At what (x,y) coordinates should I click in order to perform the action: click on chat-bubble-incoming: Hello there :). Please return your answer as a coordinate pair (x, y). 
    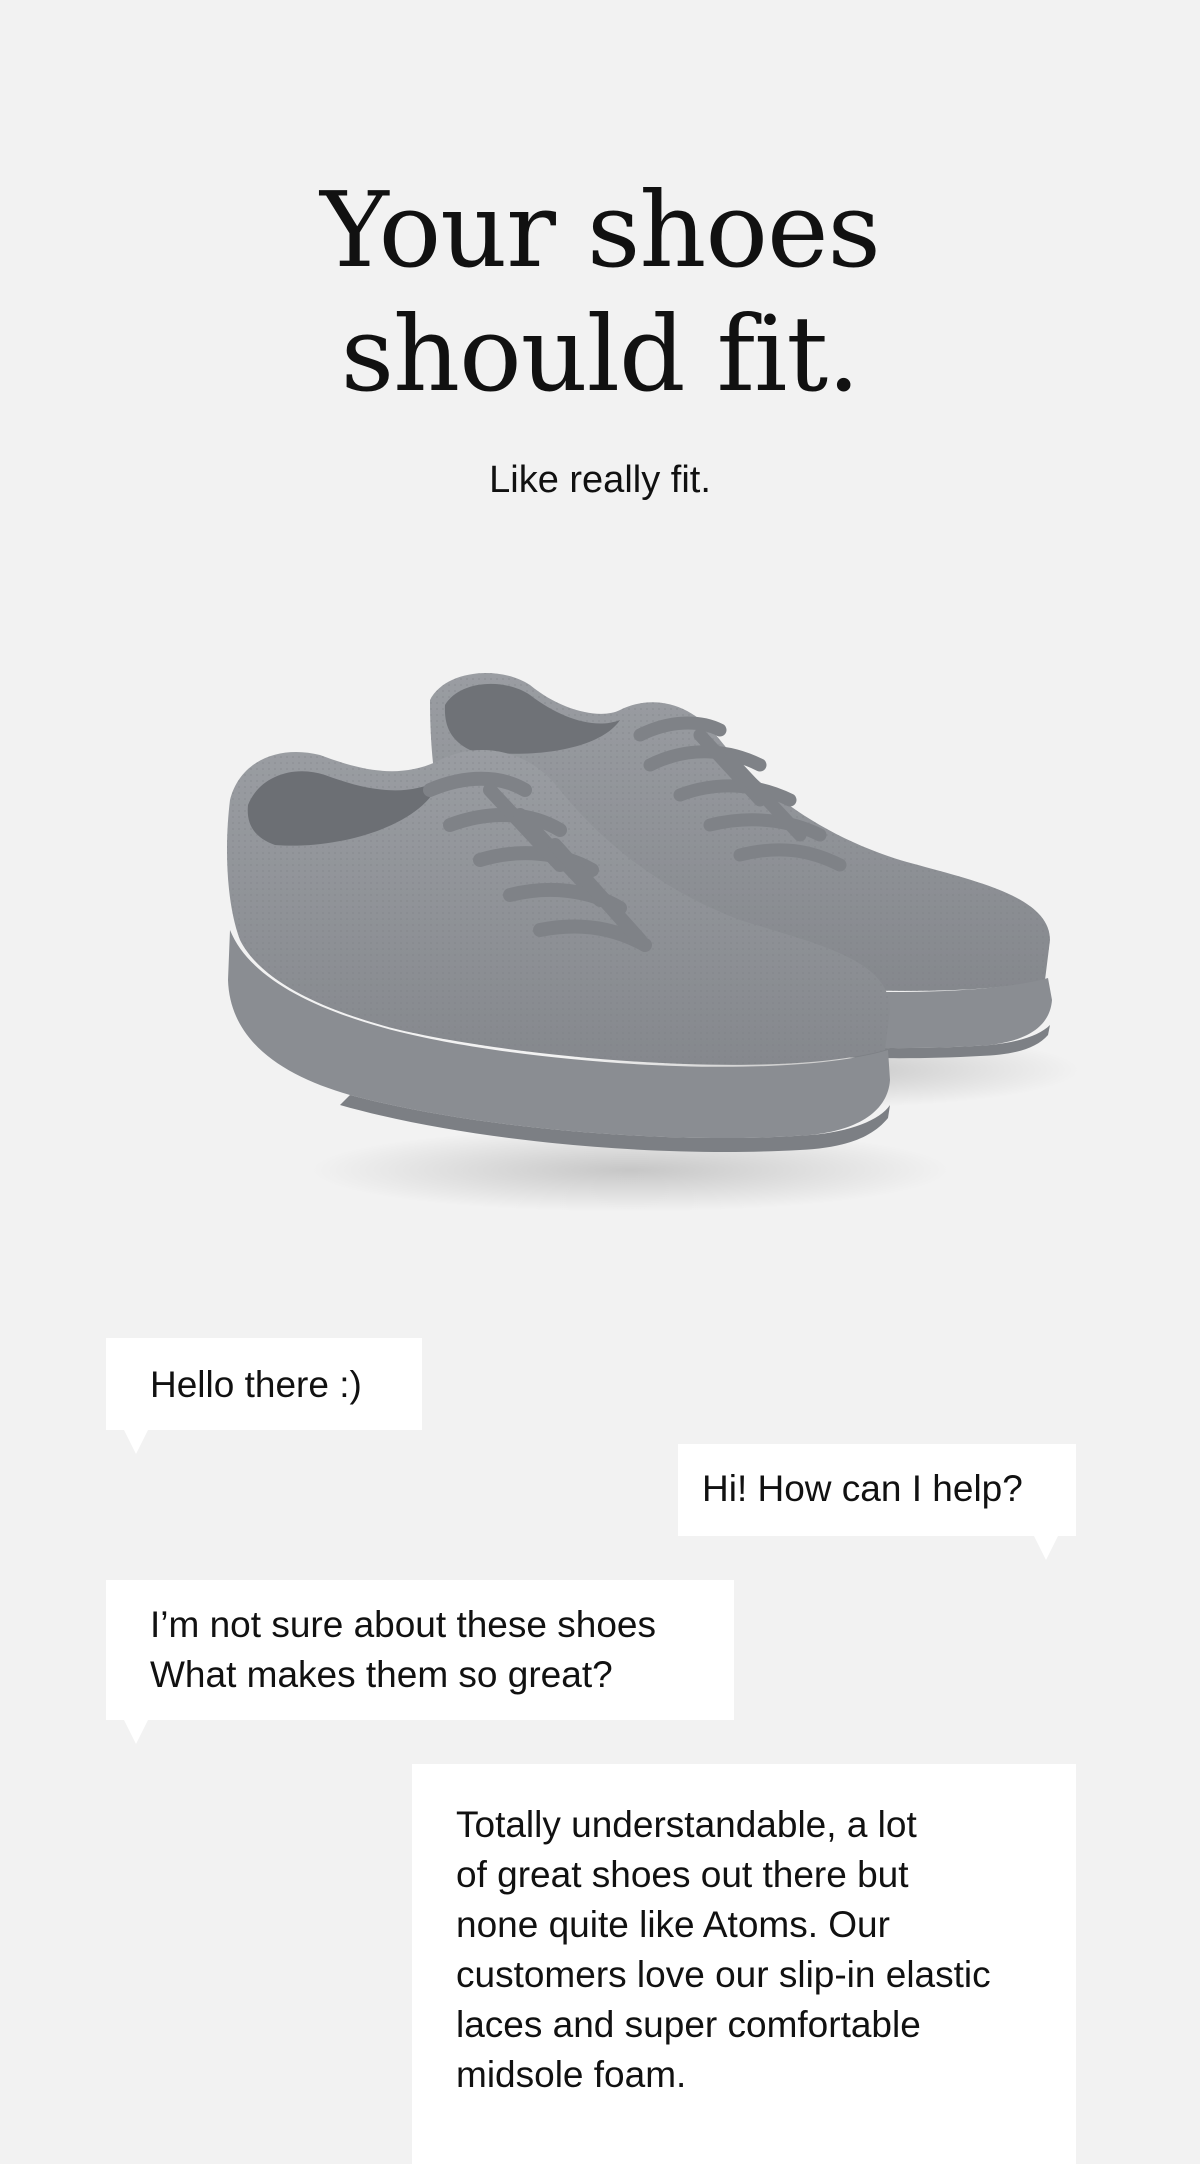
    Looking at the image, I should click on (264, 1396).